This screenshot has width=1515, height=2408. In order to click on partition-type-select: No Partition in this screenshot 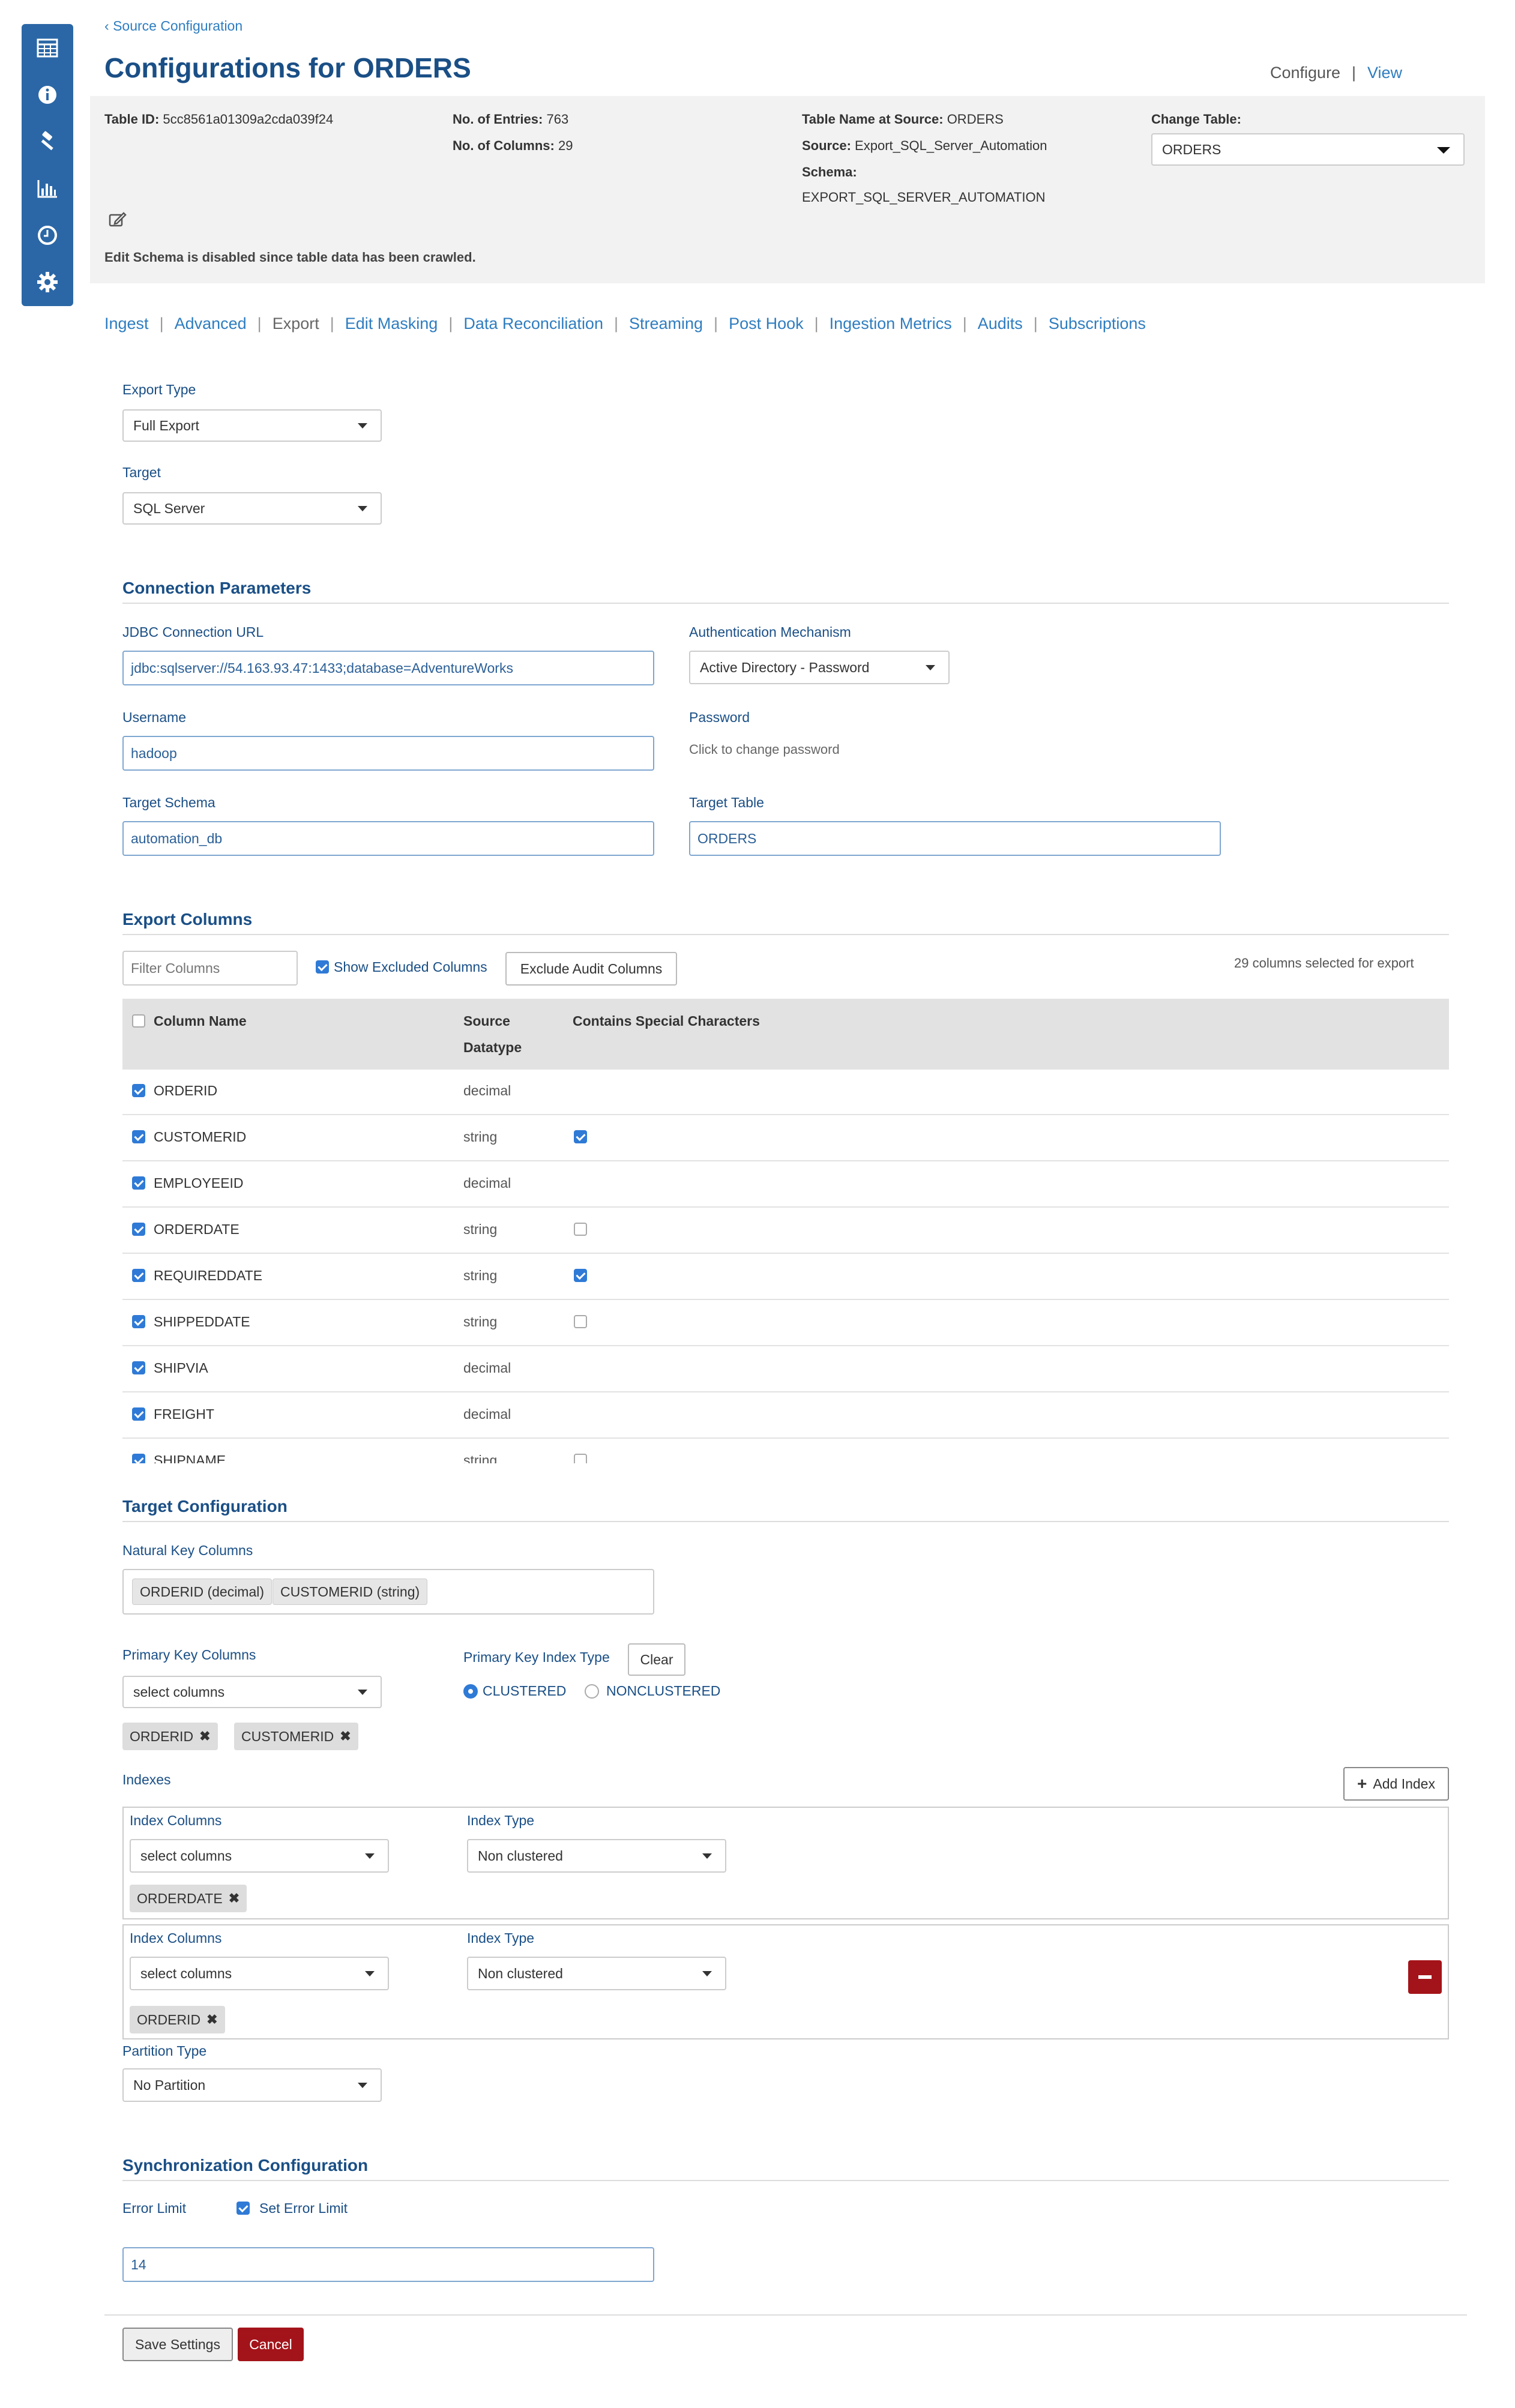, I will do `click(252, 2085)`.